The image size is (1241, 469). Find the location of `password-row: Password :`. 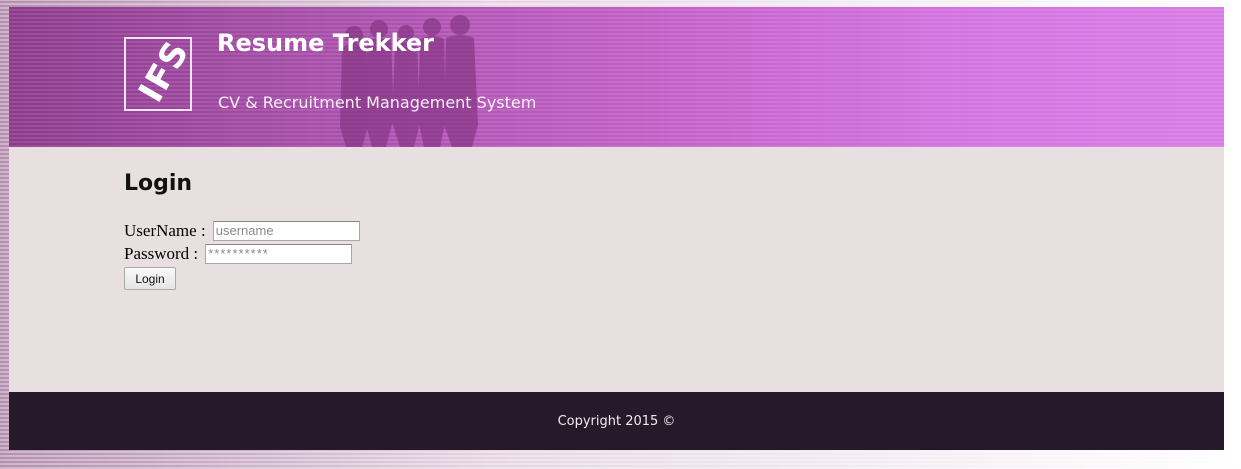

password-row: Password : is located at coordinates (374, 254).